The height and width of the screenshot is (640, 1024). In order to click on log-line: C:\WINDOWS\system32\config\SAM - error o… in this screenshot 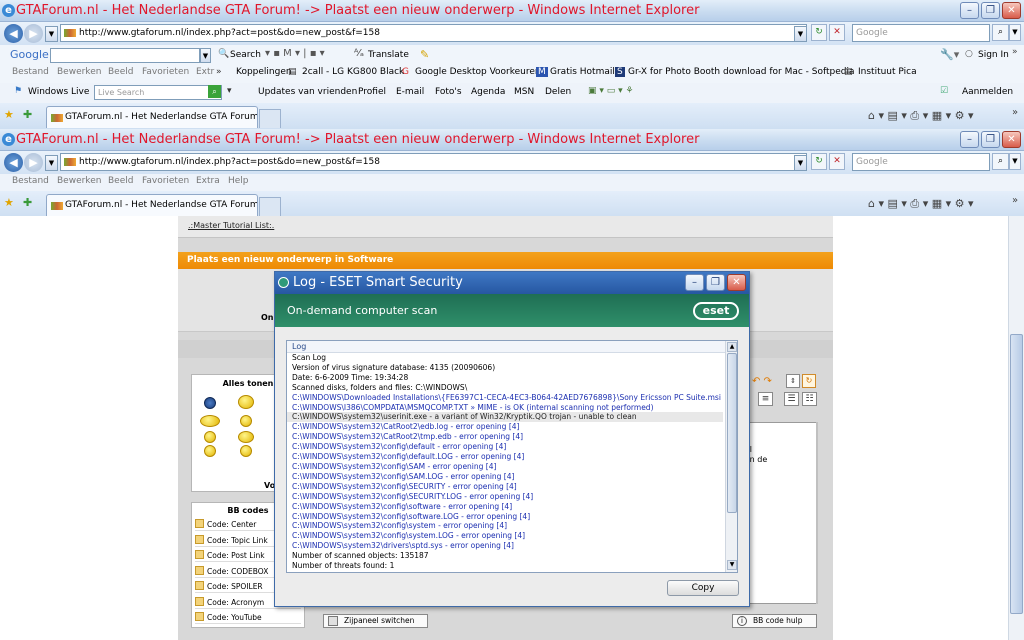, I will do `click(505, 467)`.